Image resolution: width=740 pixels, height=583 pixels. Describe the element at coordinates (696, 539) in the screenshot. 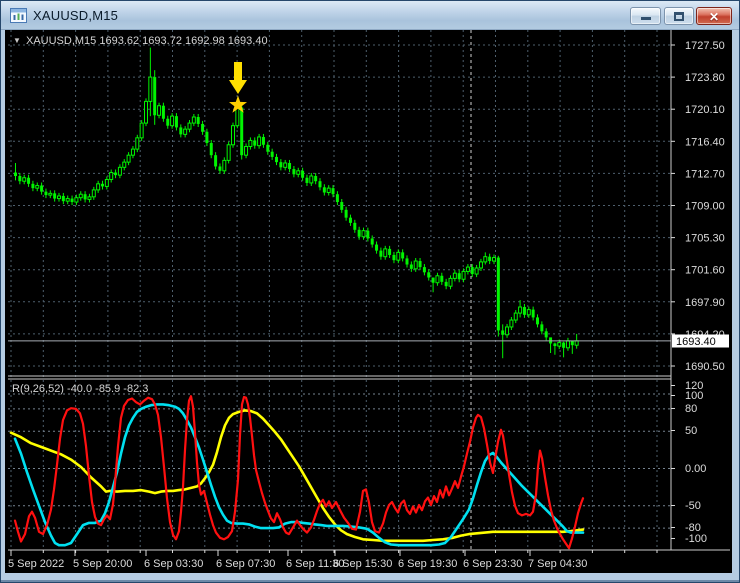

I see `panel-scale-label: -100` at that location.